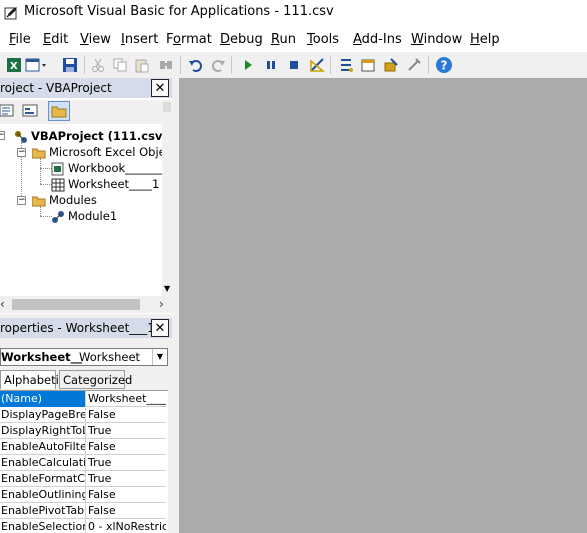 The width and height of the screenshot is (587, 533). I want to click on property-row: DisplayRightToLefTrue, so click(83, 431).